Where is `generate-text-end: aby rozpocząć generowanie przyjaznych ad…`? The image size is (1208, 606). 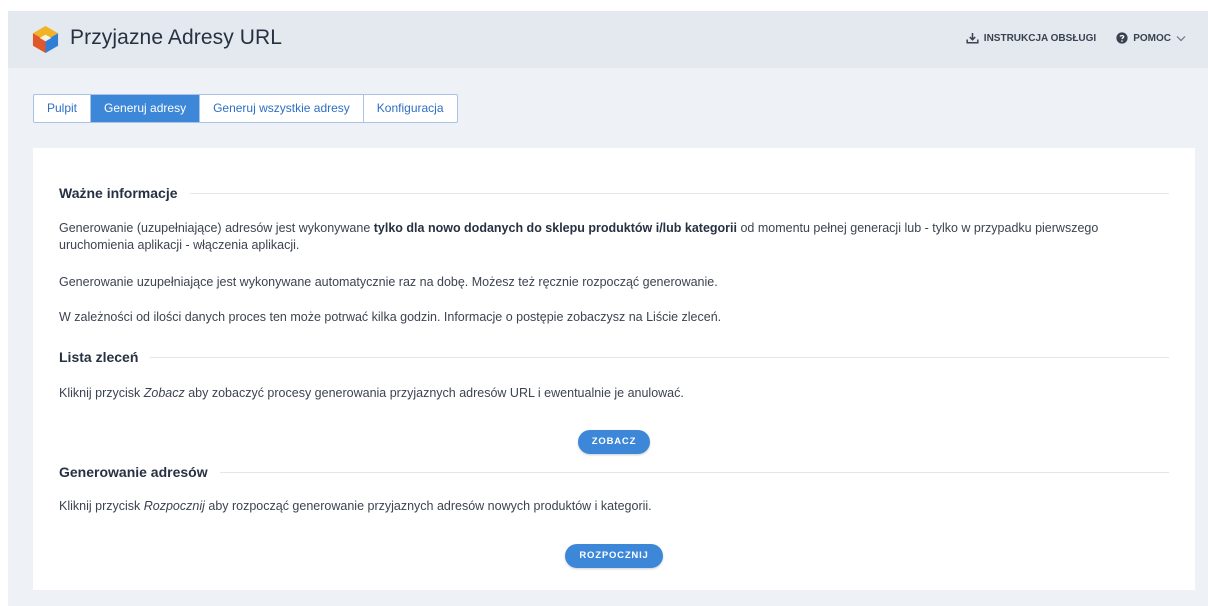
generate-text-end: aby rozpocząć generowanie przyjaznych ad… is located at coordinates (428, 506).